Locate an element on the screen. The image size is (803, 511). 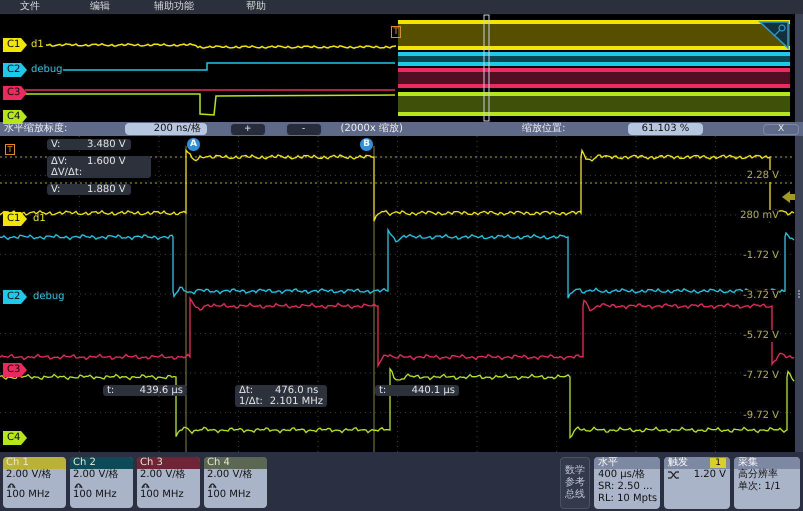
channel-card: Ch 1 2.00 V/格 100 MHz is located at coordinates (34, 482).